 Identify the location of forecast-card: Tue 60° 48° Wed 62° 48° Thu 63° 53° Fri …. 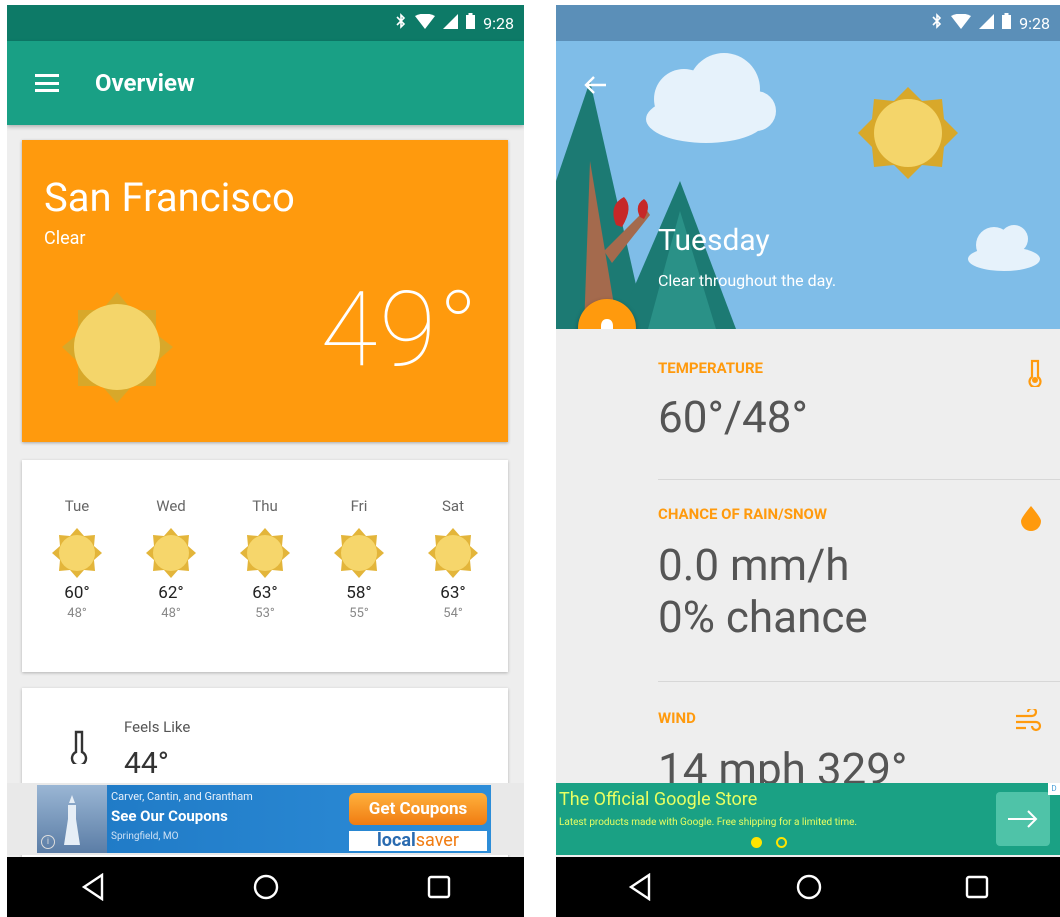
(265, 566).